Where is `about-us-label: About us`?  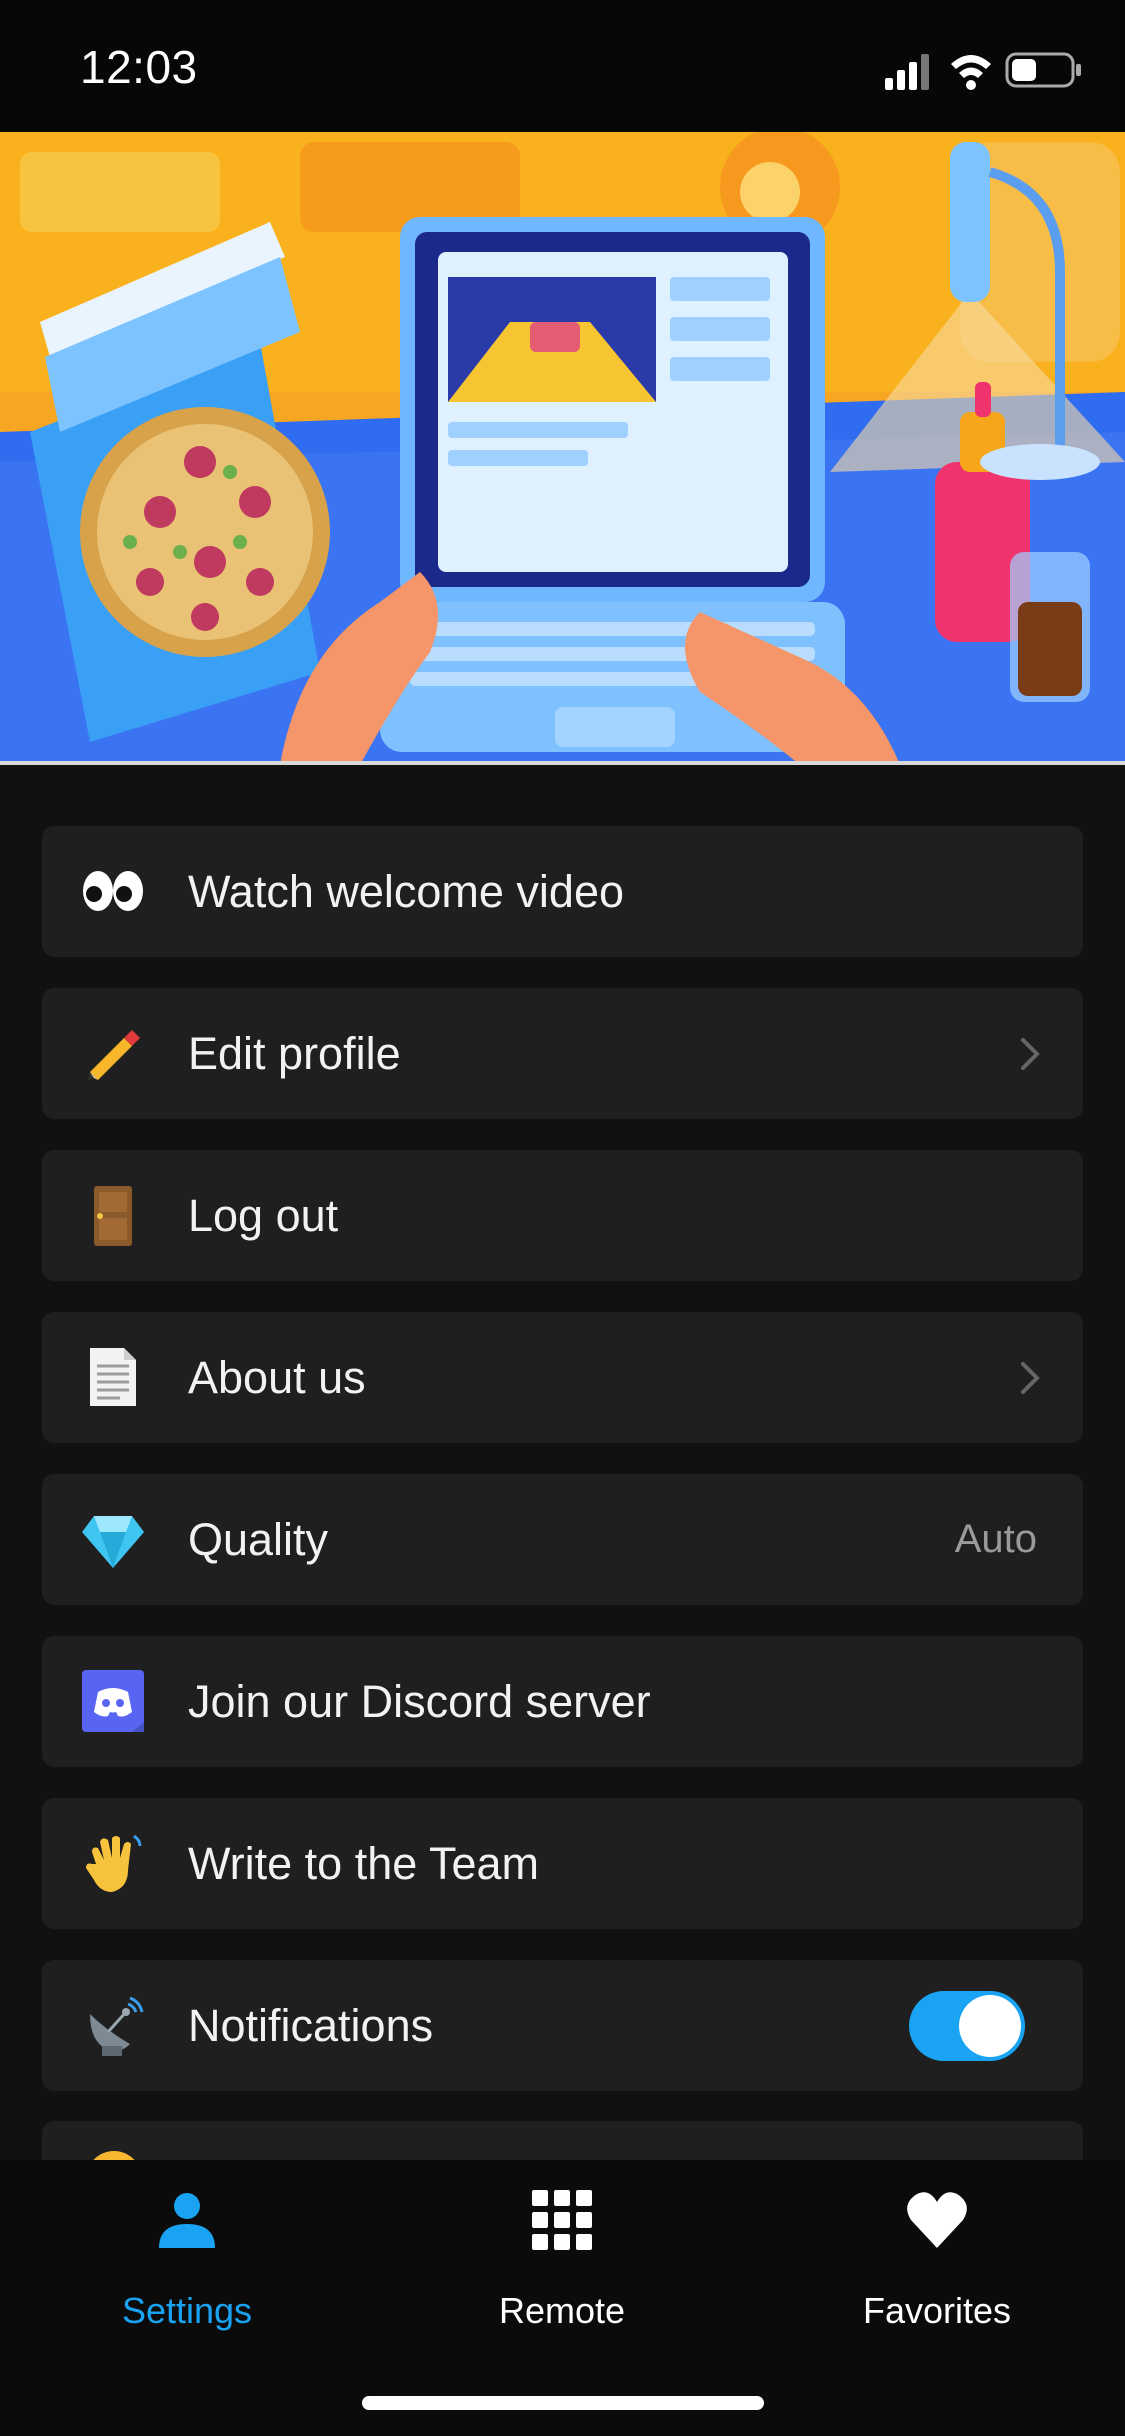 about-us-label: About us is located at coordinates (277, 1377).